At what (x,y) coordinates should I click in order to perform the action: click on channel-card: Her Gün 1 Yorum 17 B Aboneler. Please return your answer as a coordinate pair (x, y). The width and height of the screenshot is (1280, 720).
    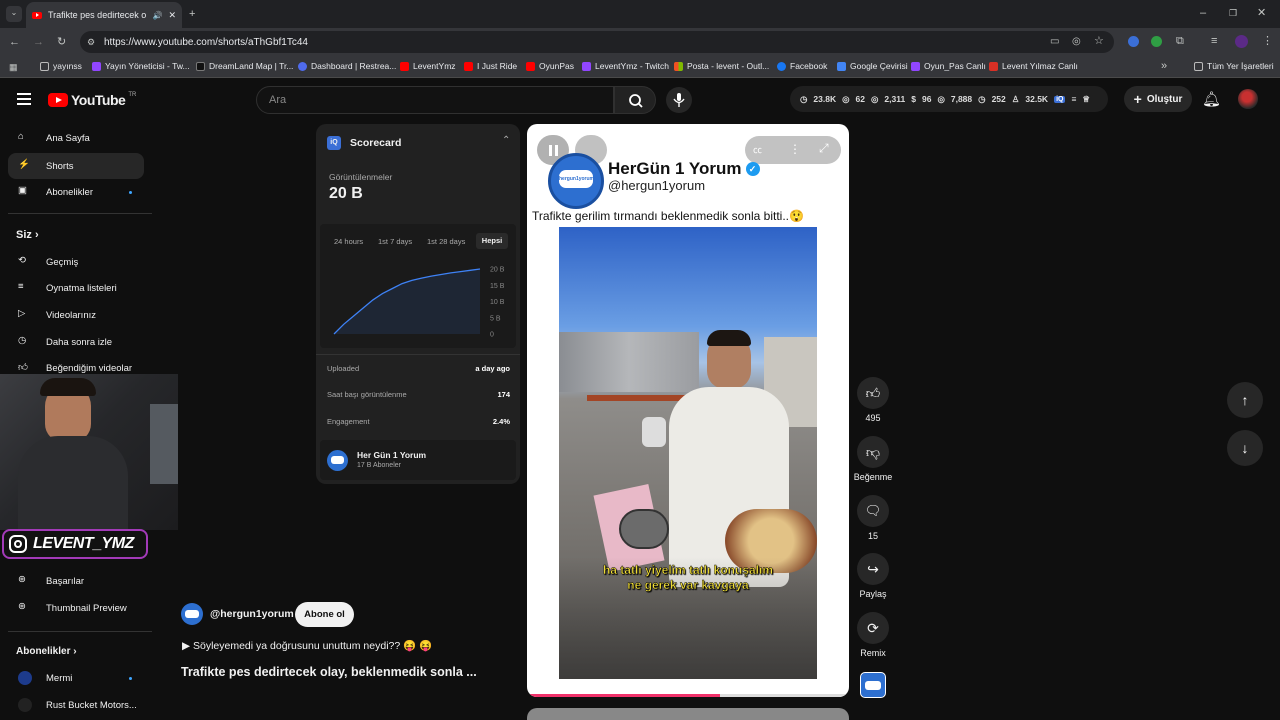
    Looking at the image, I should click on (418, 460).